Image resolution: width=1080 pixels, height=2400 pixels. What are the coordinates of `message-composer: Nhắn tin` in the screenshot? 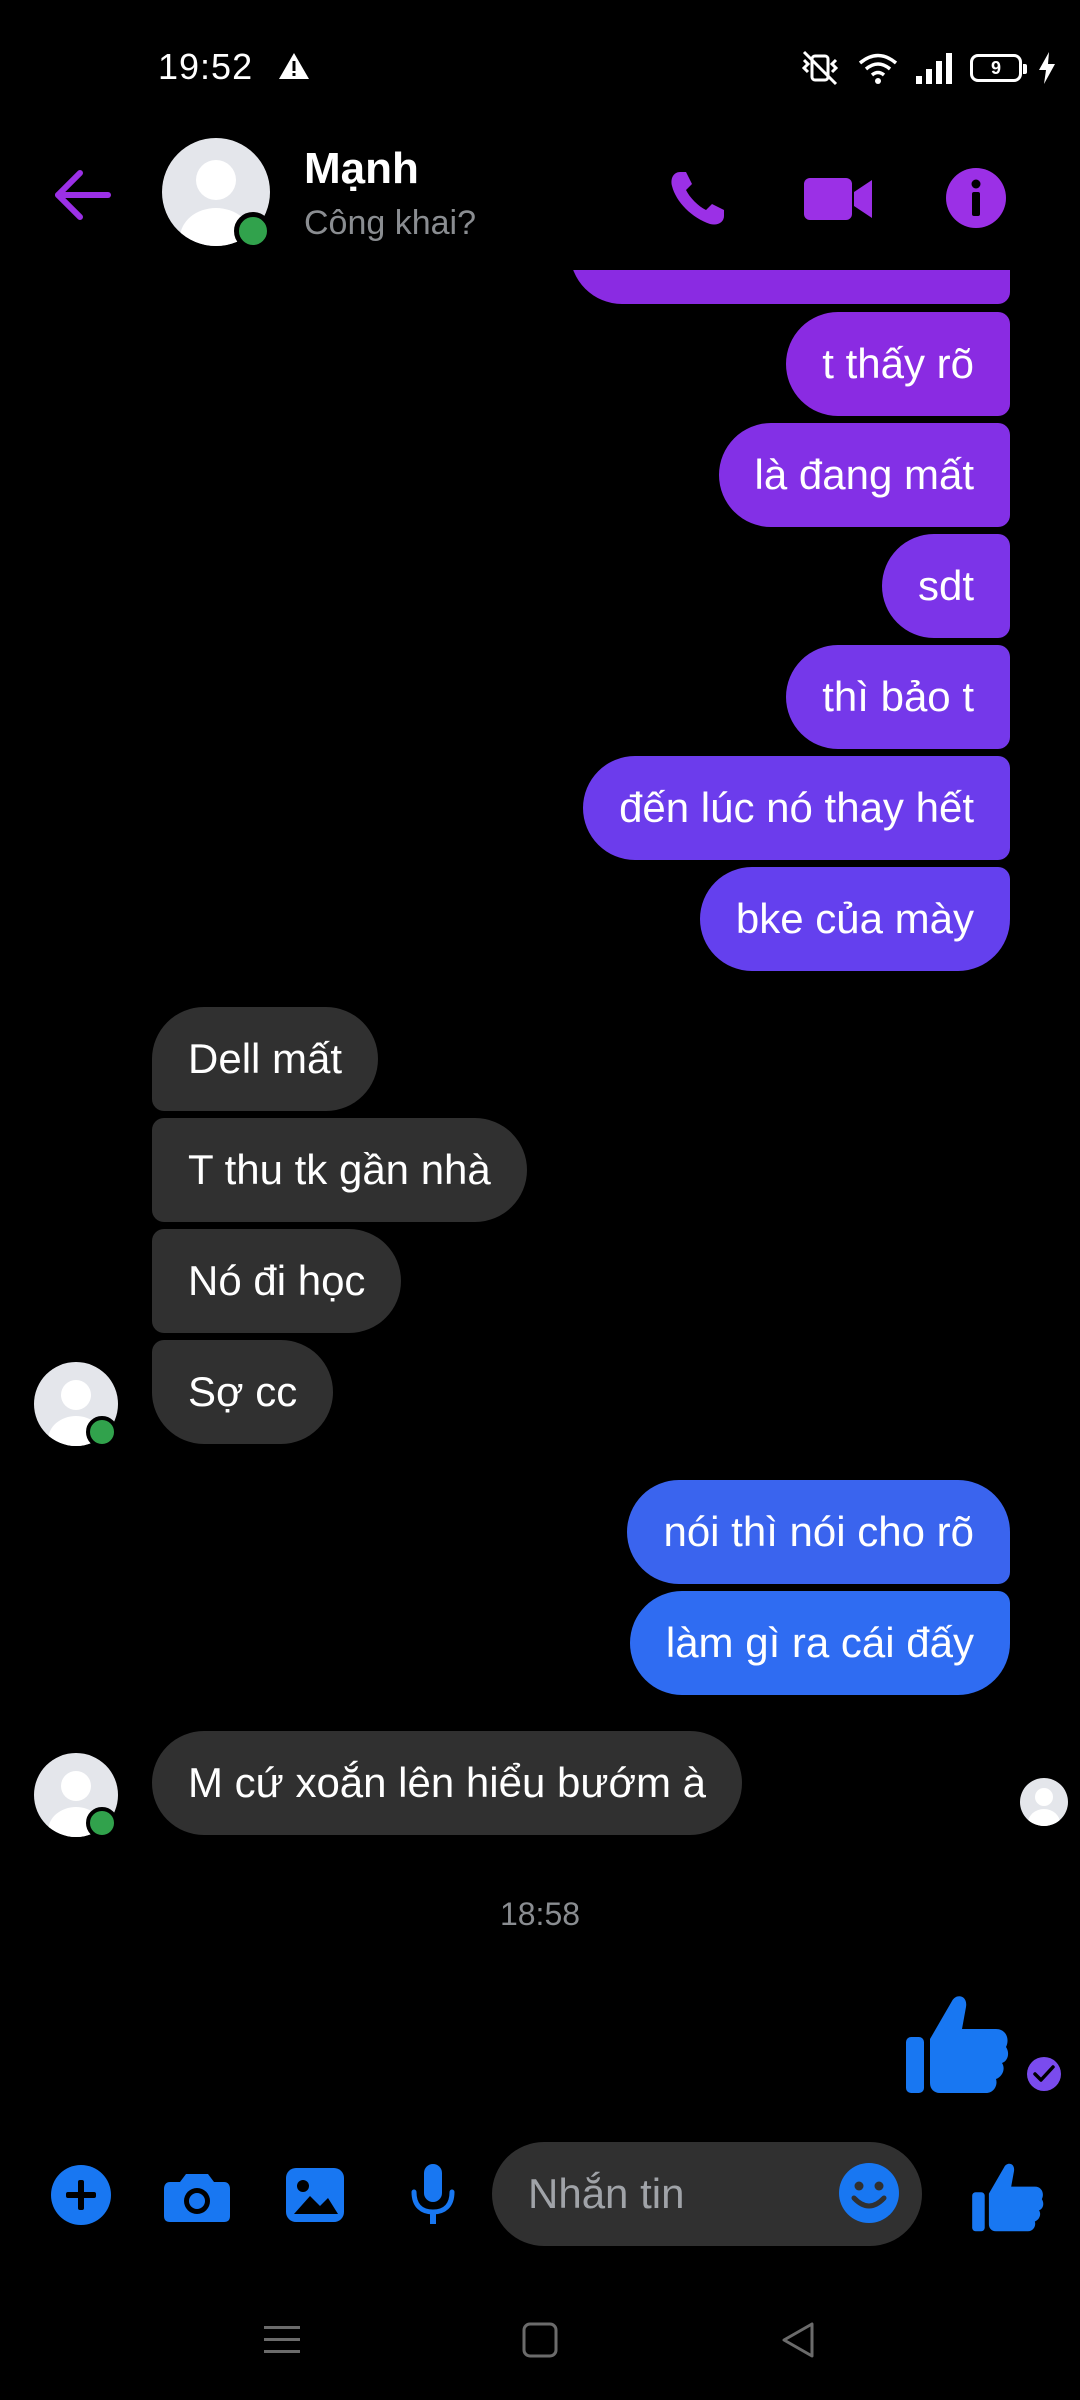 It's located at (540, 2195).